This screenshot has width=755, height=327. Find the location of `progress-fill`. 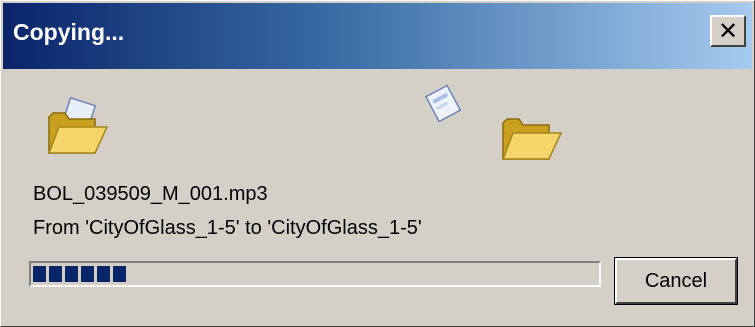

progress-fill is located at coordinates (81, 274).